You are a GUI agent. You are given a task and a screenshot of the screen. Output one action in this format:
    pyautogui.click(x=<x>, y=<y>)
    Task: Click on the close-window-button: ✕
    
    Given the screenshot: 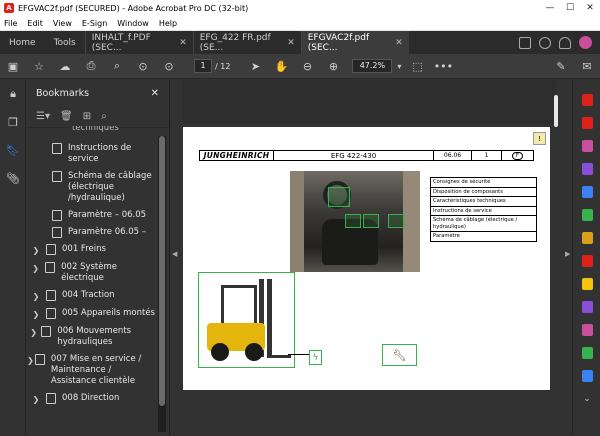 What is the action you would take?
    pyautogui.click(x=590, y=8)
    